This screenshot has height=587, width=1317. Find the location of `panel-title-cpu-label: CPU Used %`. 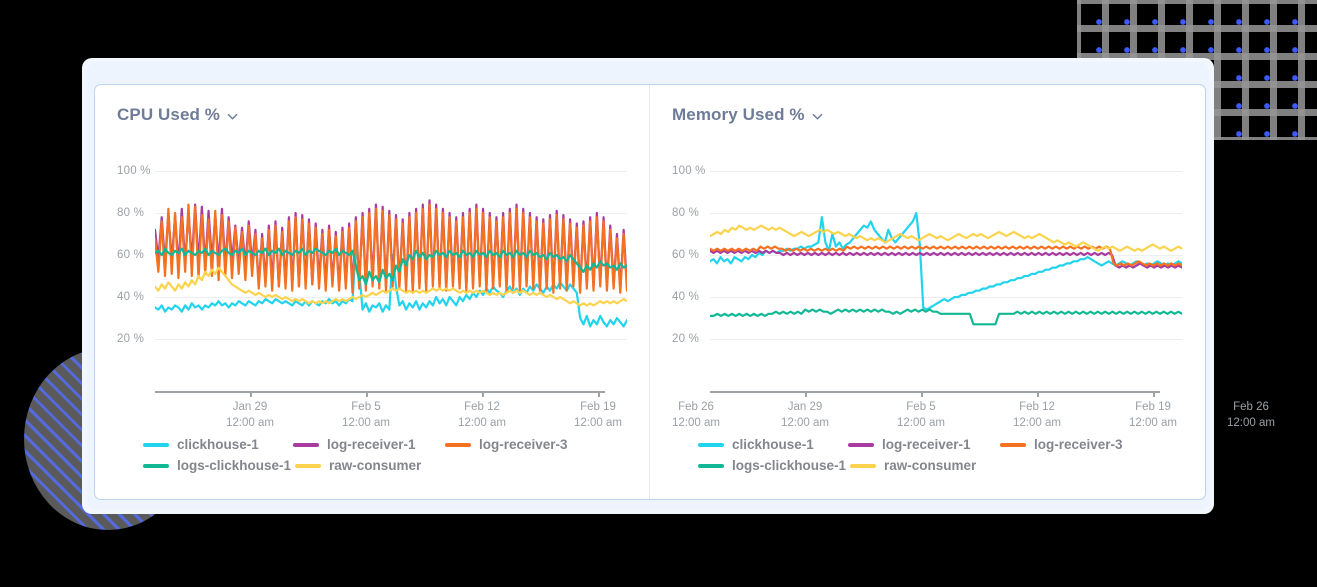

panel-title-cpu-label: CPU Used % is located at coordinates (169, 114).